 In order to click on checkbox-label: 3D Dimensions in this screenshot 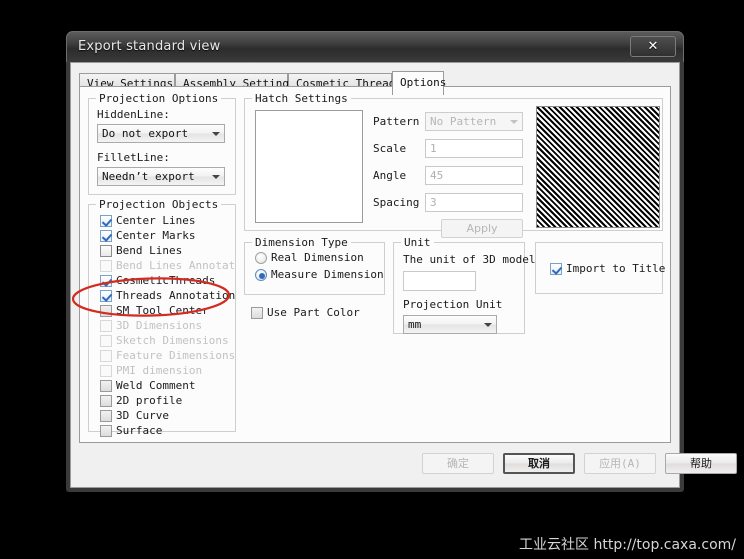, I will do `click(159, 325)`.